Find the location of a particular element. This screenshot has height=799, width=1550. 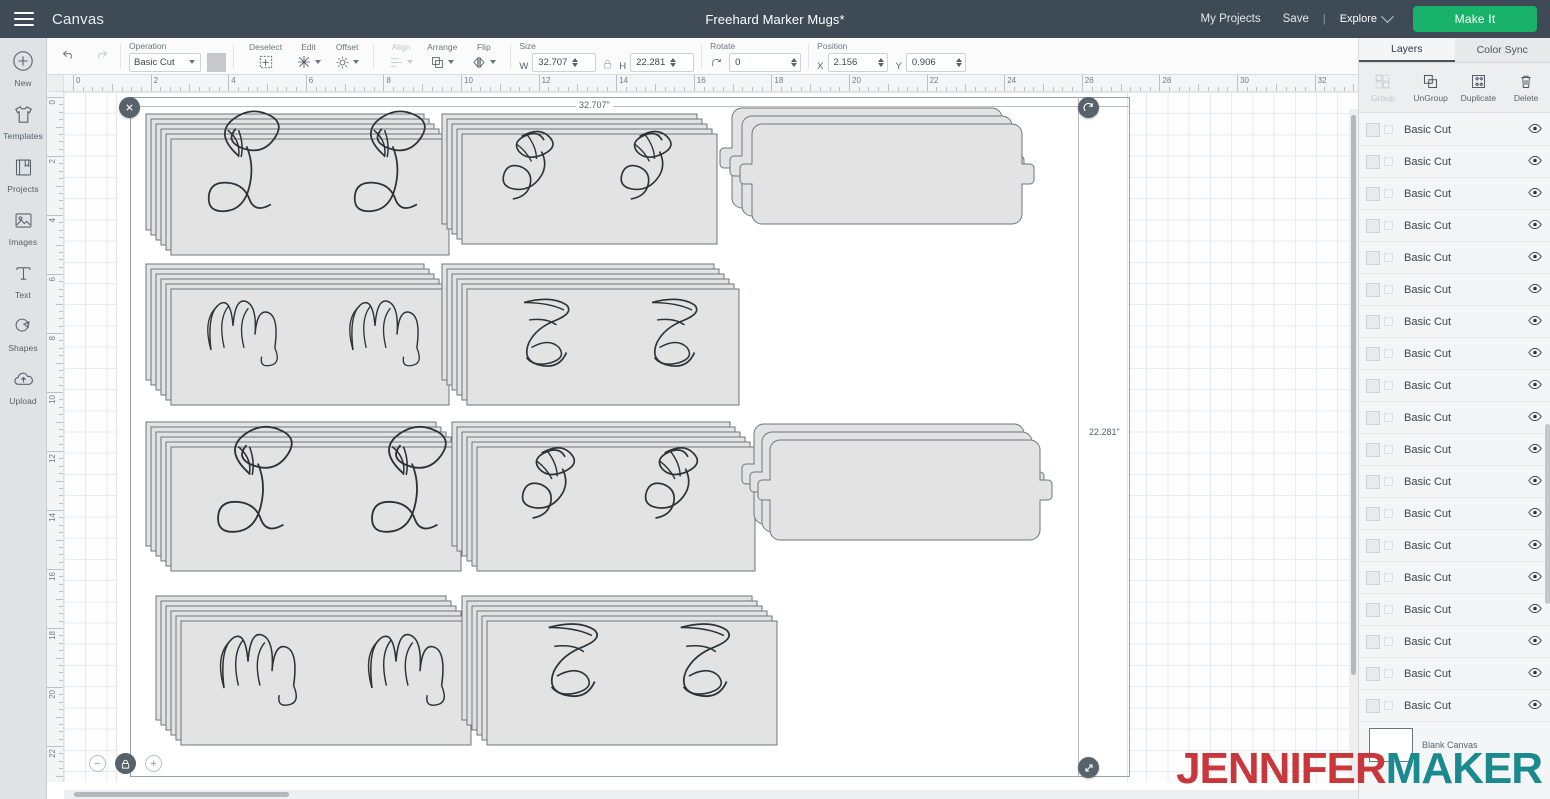

x-stepper is located at coordinates (880, 62).